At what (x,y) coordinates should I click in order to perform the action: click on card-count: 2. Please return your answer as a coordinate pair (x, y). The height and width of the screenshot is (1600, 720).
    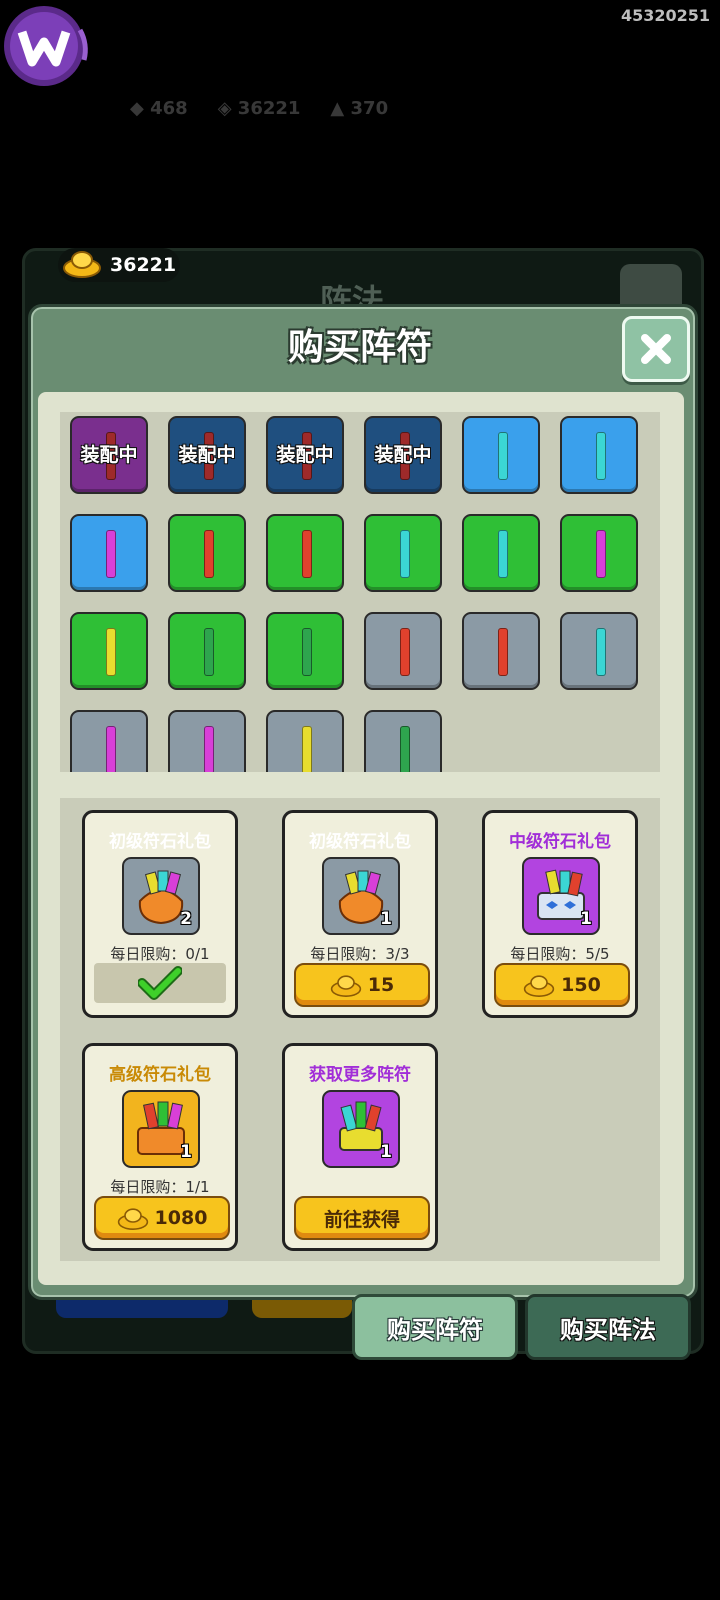
    Looking at the image, I should click on (186, 919).